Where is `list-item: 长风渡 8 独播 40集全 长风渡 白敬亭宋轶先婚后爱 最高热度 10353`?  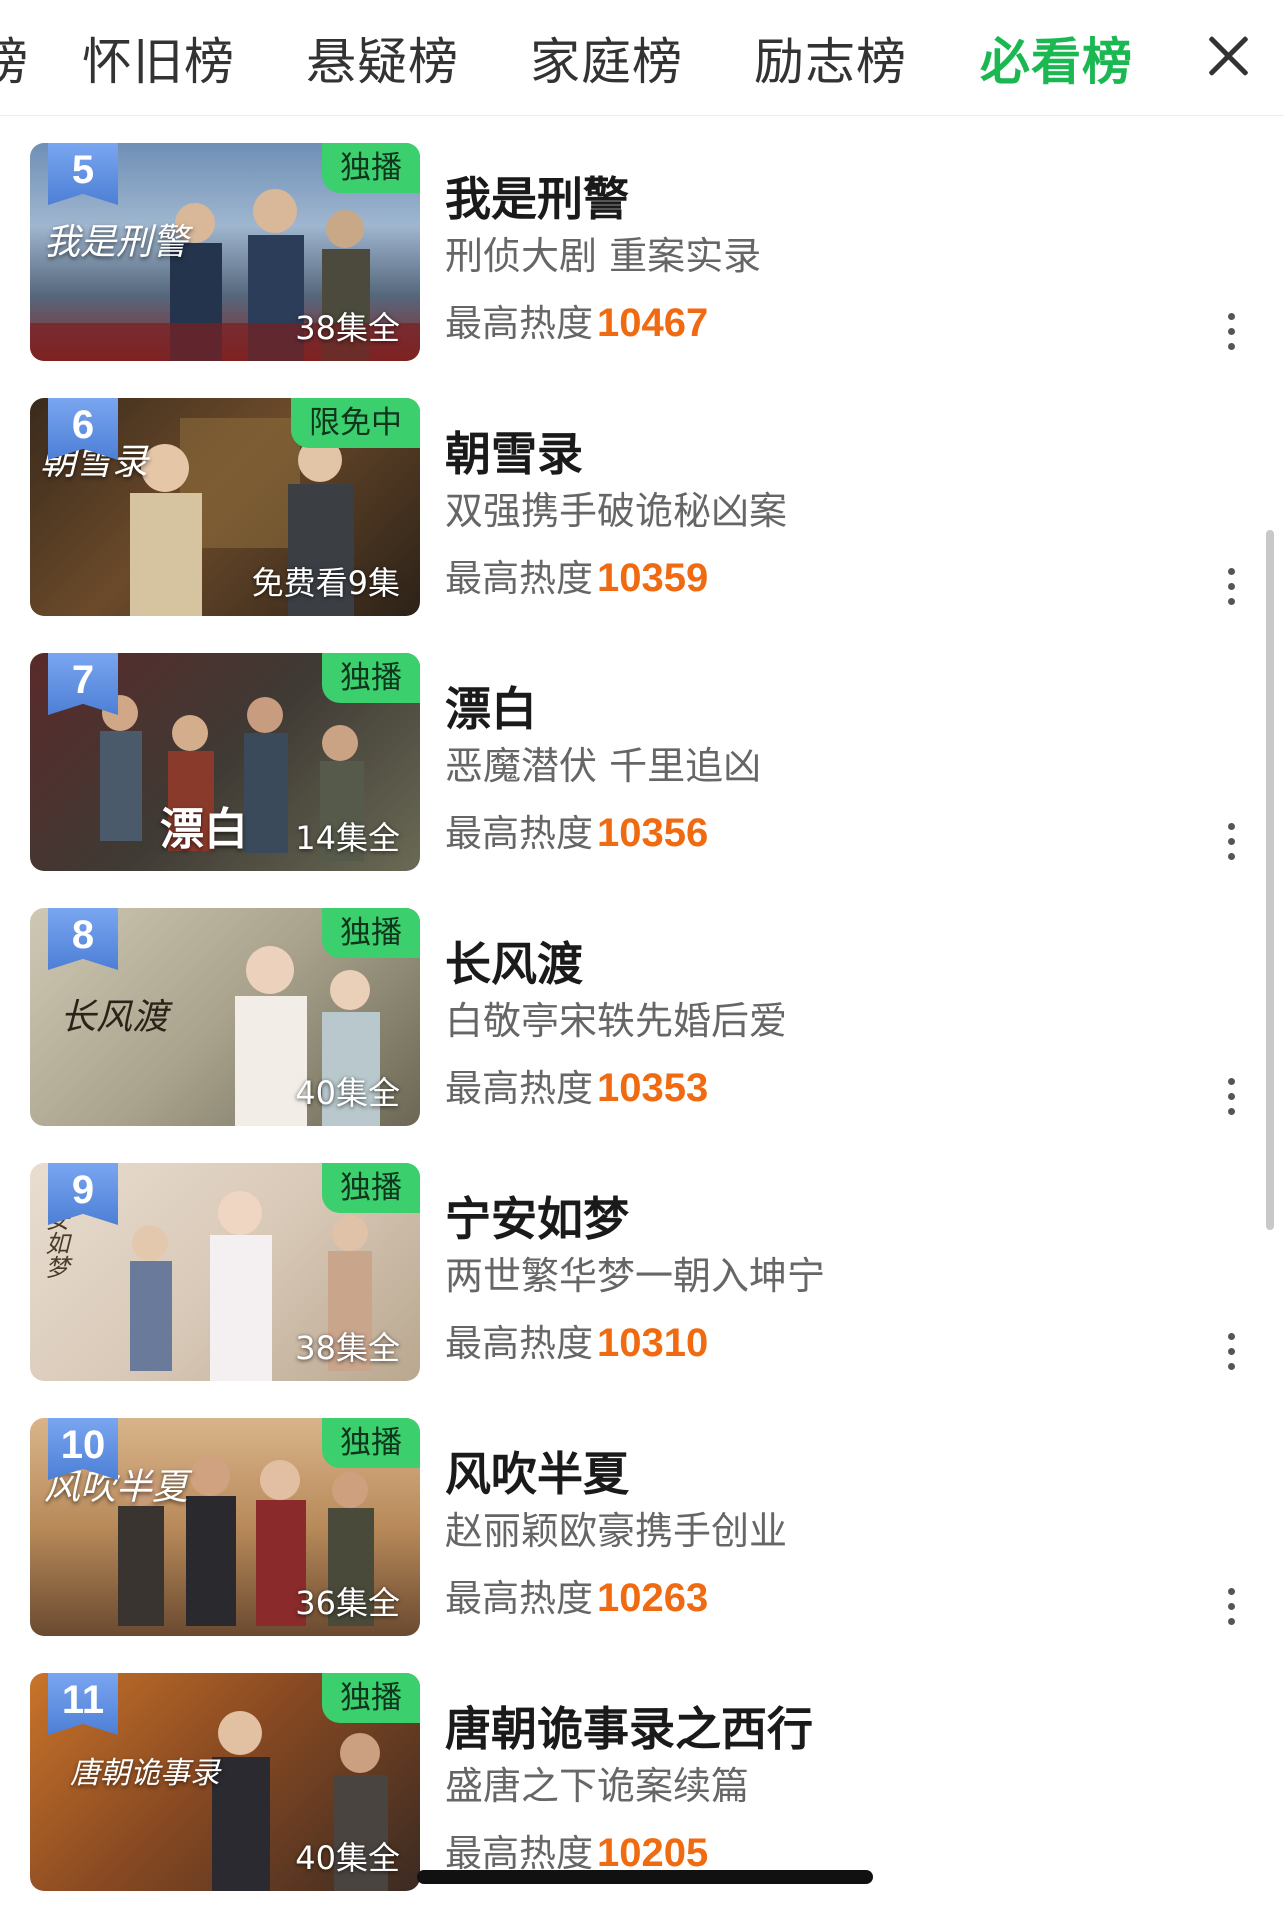 list-item: 长风渡 8 独播 40集全 长风渡 白敬亭宋轶先婚后爱 最高热度 10353 is located at coordinates (642, 1035).